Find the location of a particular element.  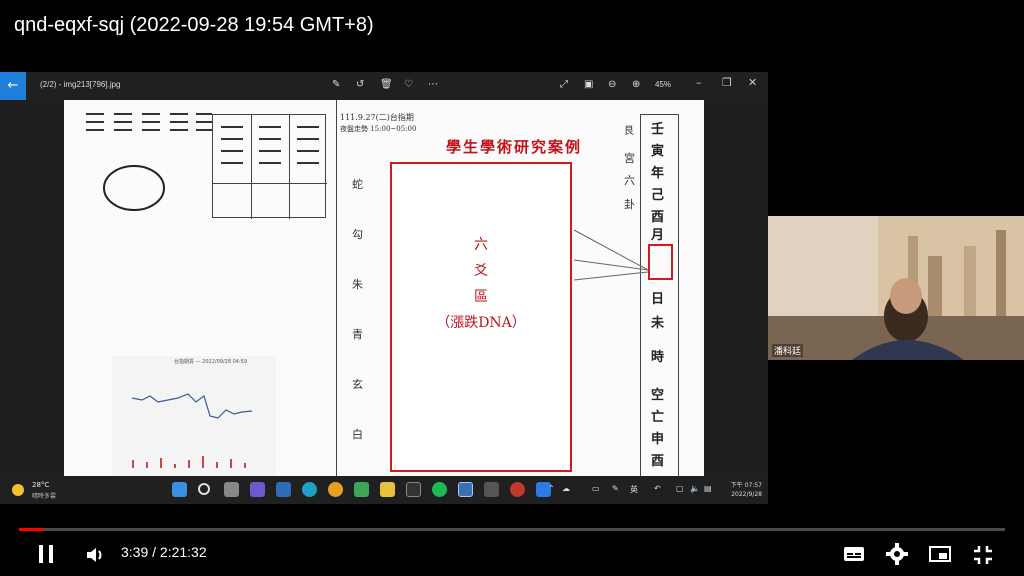

date-char: 時 is located at coordinates (658, 357).